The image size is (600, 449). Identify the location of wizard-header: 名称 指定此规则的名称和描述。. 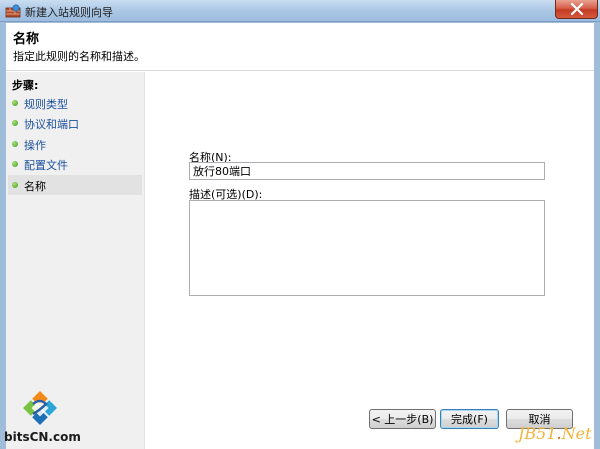
(300, 47).